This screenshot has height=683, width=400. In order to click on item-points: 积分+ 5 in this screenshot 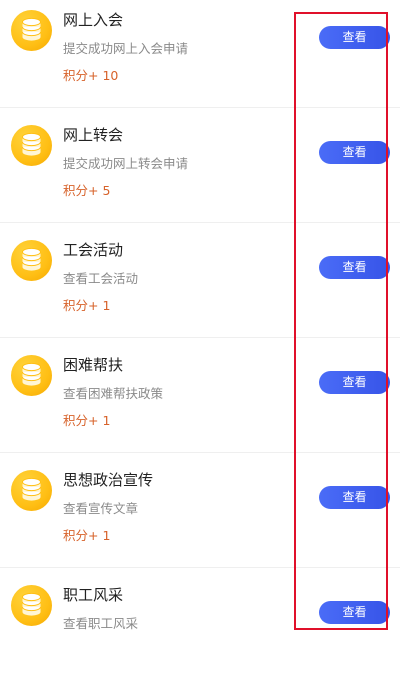, I will do `click(87, 190)`.